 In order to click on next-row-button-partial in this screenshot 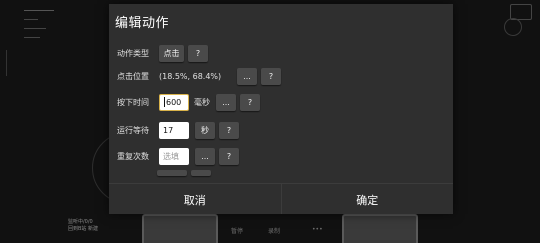, I will do `click(172, 173)`.